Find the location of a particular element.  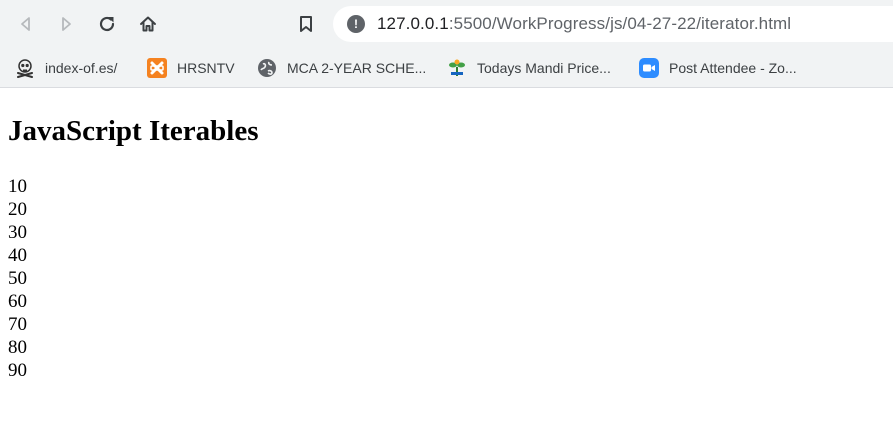

back-arrow-icon is located at coordinates (25, 24).